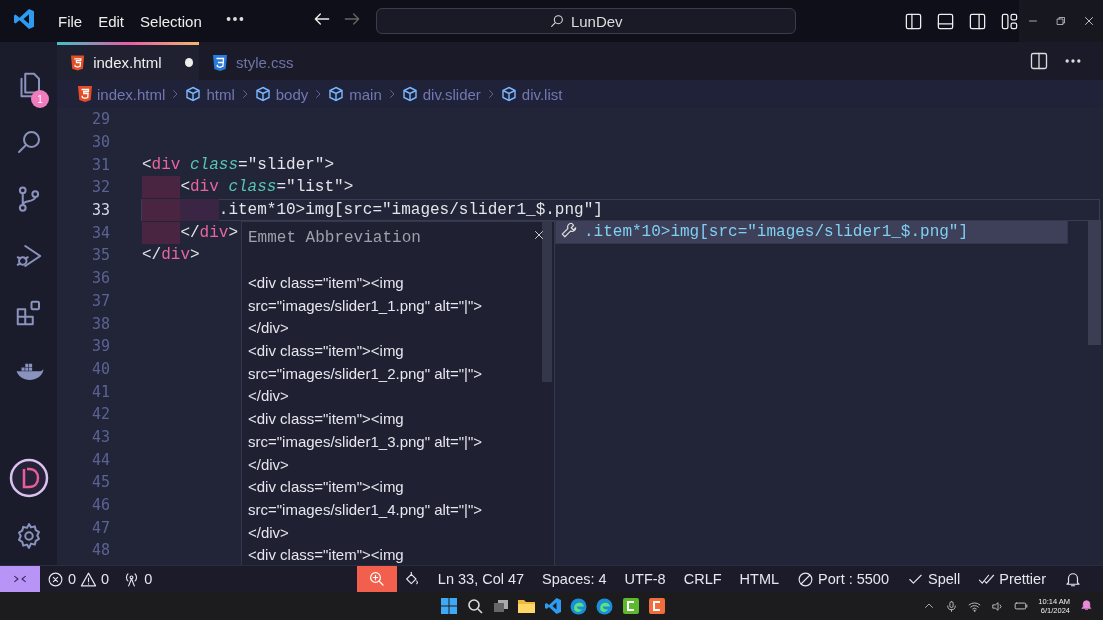 The height and width of the screenshot is (620, 1103). What do you see at coordinates (111, 21) in the screenshot?
I see `menu-item: Edit` at bounding box center [111, 21].